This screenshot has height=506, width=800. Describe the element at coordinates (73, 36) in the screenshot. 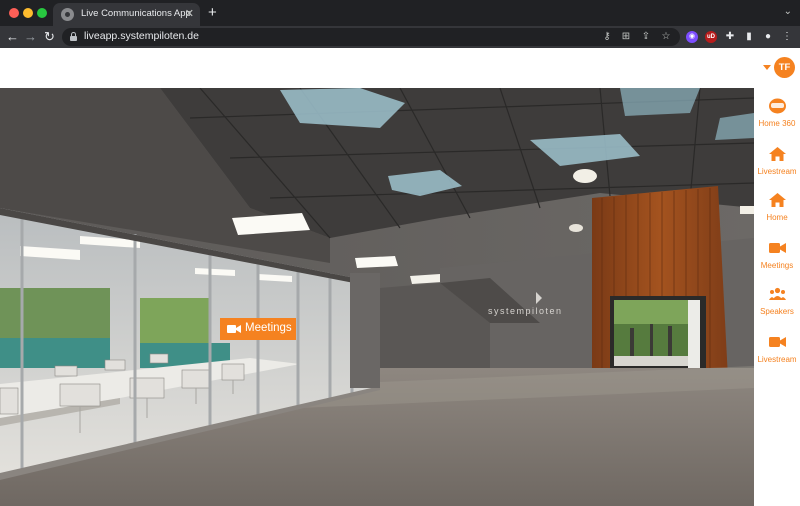

I see `lock-icon` at that location.